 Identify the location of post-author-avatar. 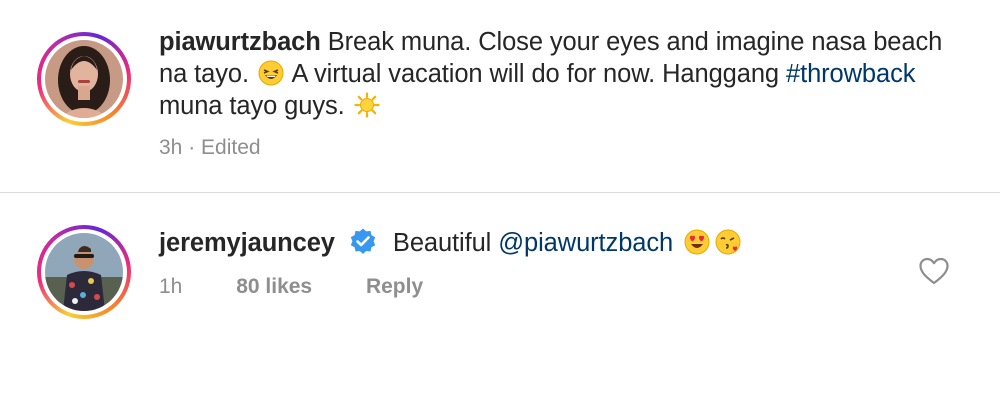
(84, 79).